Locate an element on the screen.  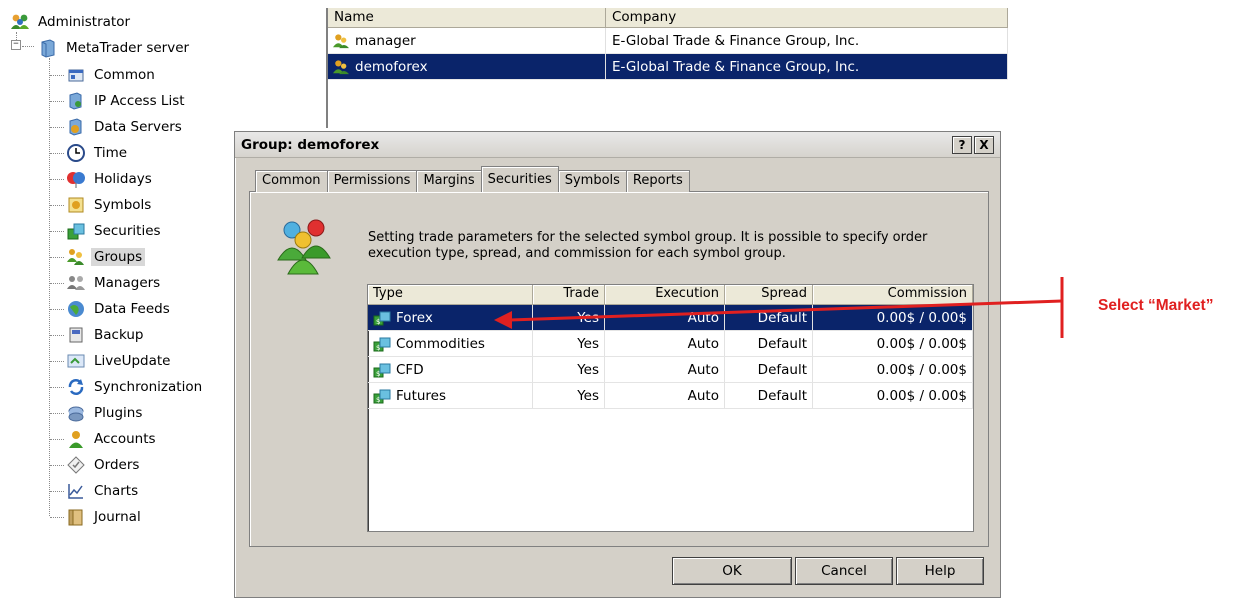
annotation-label: Select “Market” is located at coordinates (1156, 305).